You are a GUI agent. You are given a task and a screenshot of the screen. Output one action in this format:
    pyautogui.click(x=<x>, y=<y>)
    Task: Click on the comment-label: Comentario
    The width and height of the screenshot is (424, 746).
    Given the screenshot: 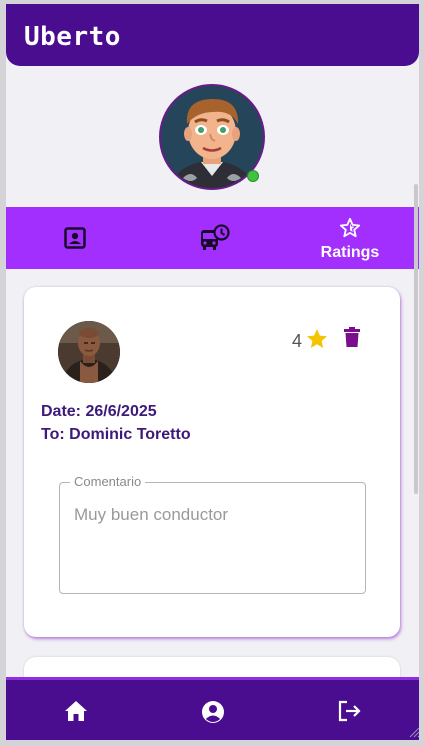 What is the action you would take?
    pyautogui.click(x=108, y=481)
    